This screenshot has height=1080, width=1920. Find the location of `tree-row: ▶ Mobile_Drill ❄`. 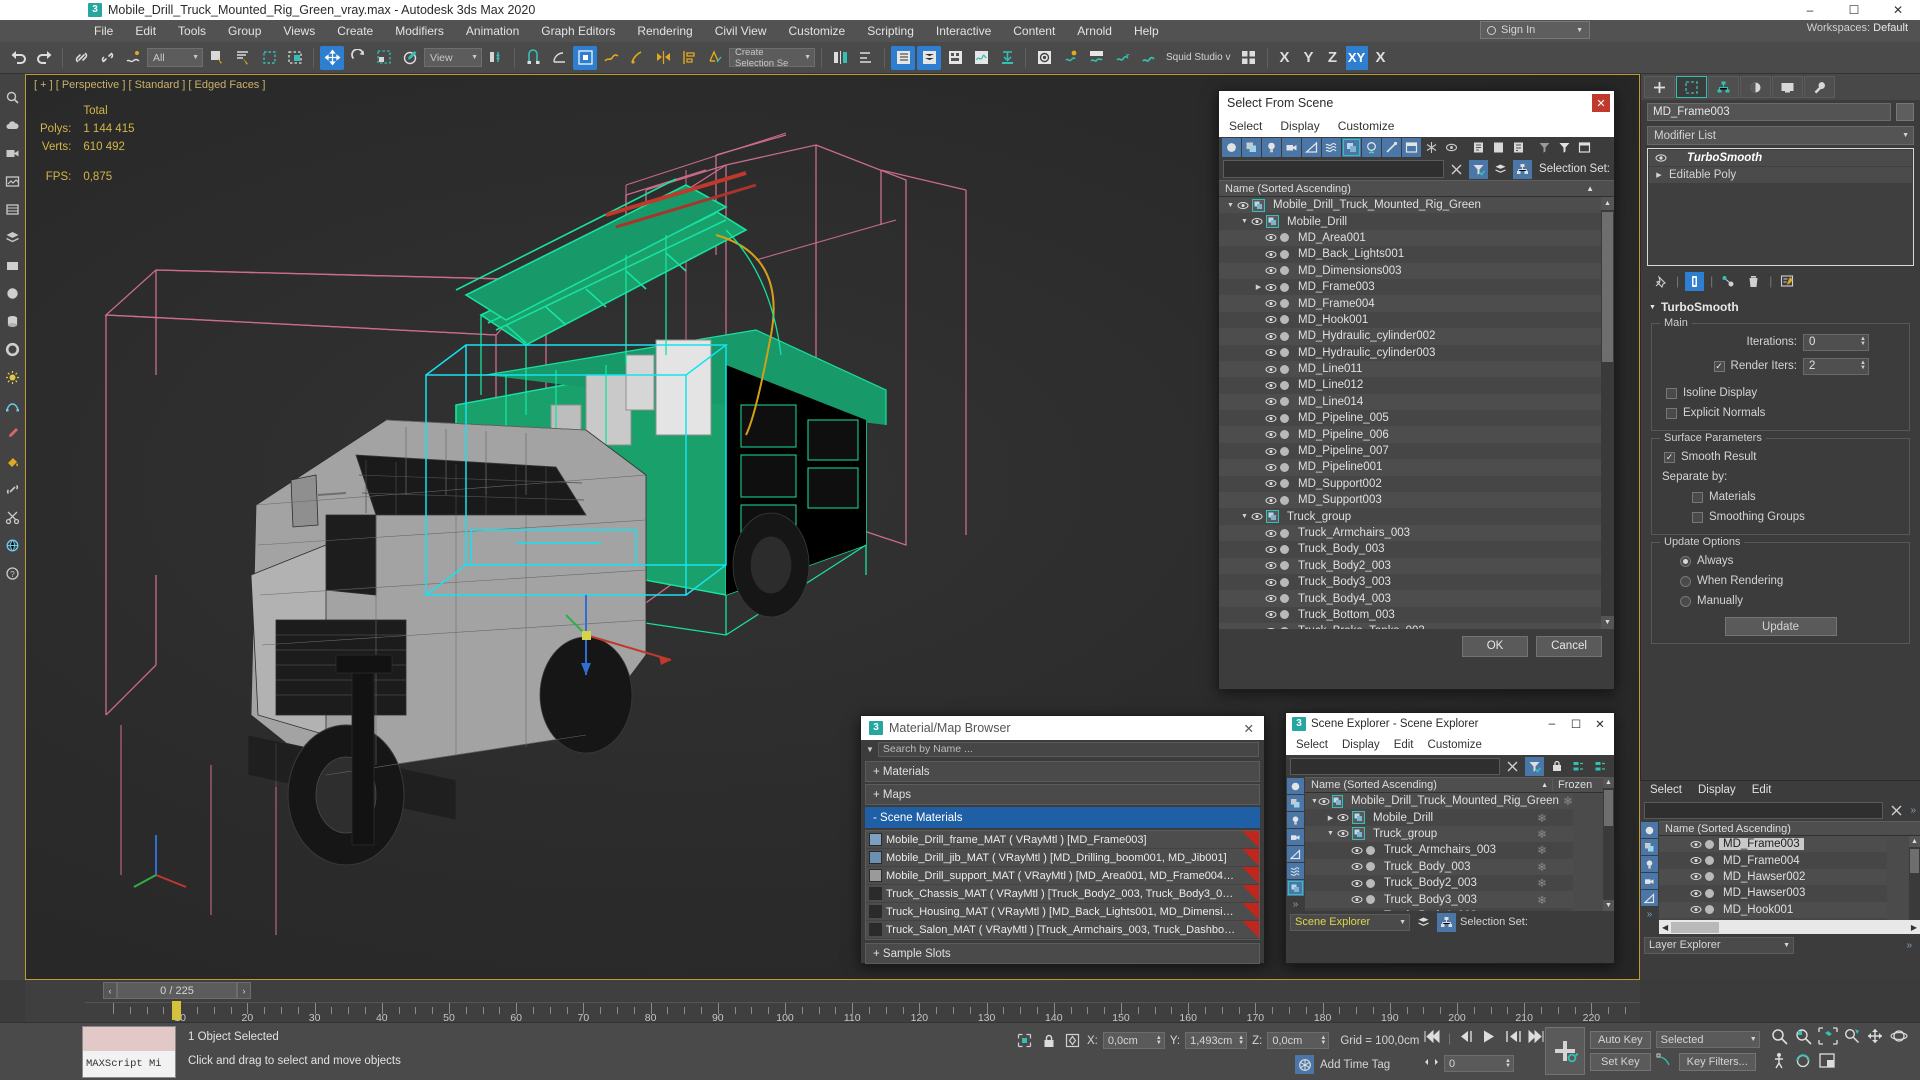

tree-row: ▶ Mobile_Drill ❄ is located at coordinates (1439, 817).